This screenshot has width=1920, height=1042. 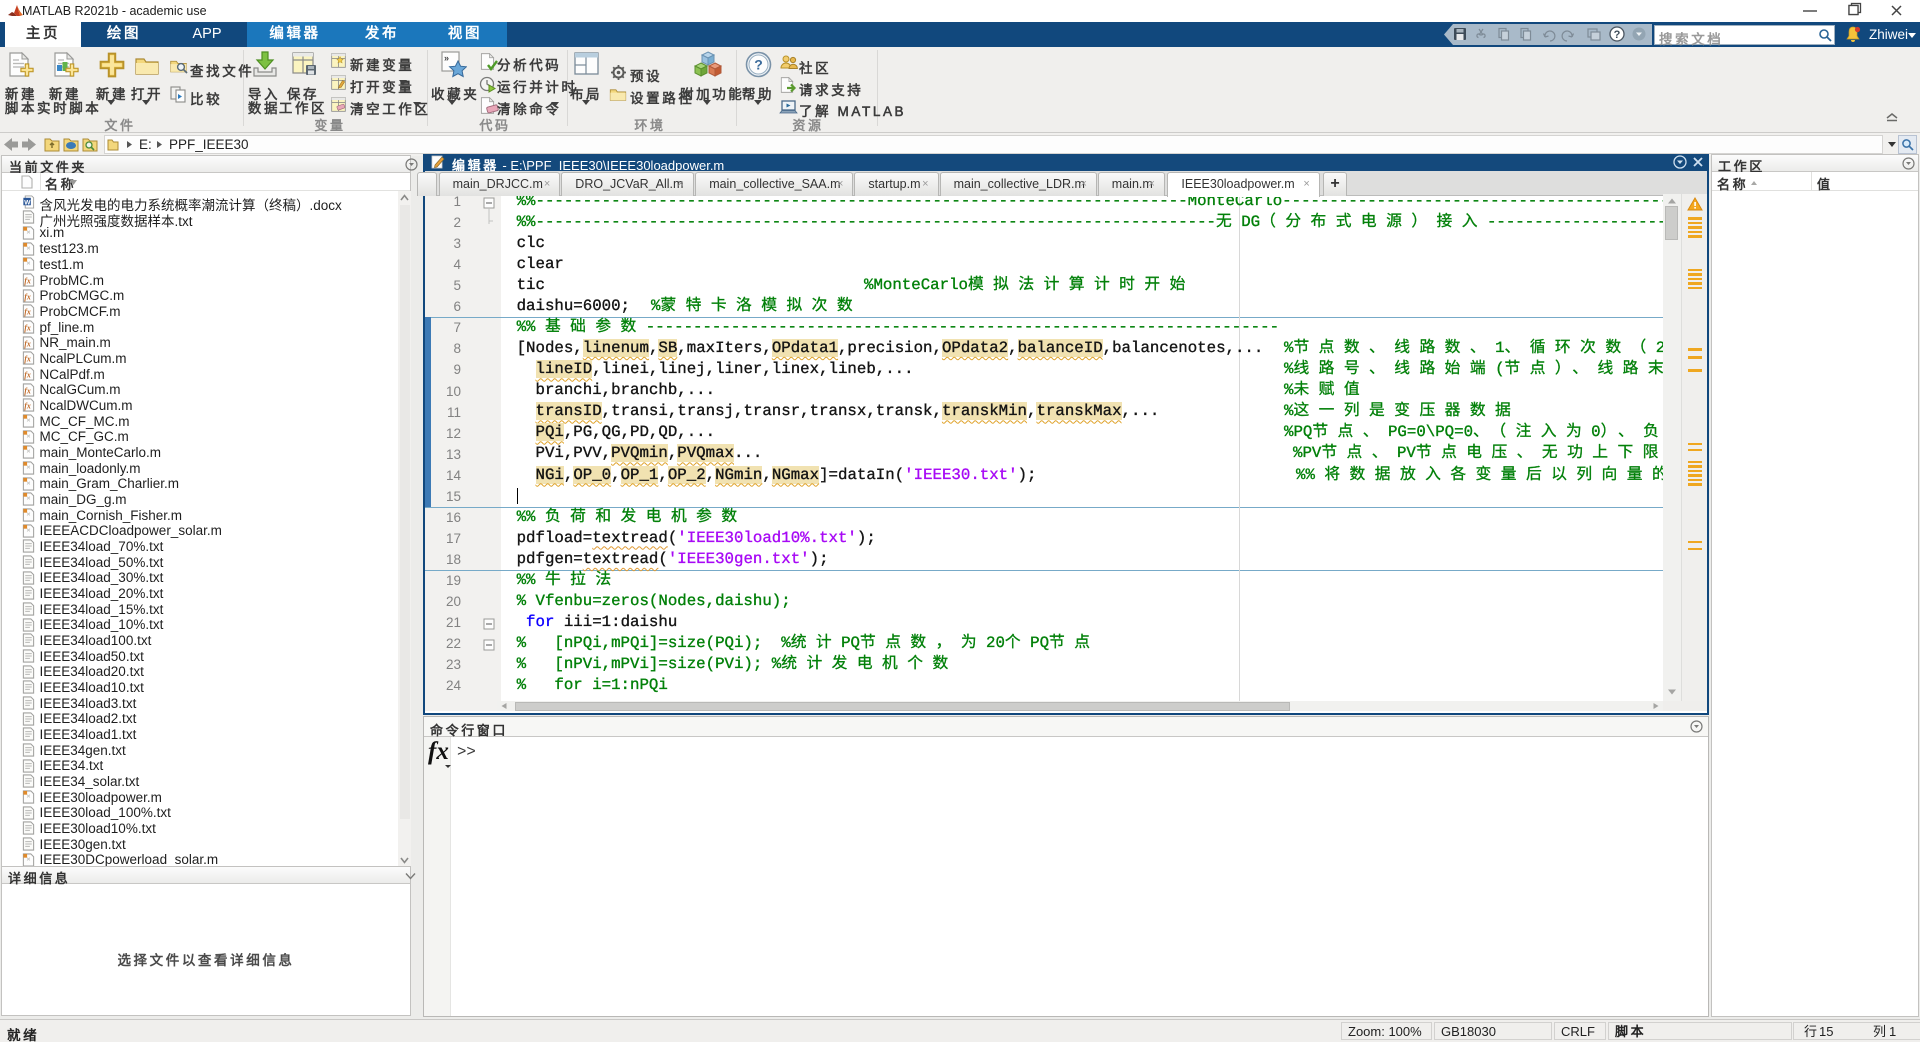 What do you see at coordinates (27, 202) in the screenshot?
I see `svg-text: W` at bounding box center [27, 202].